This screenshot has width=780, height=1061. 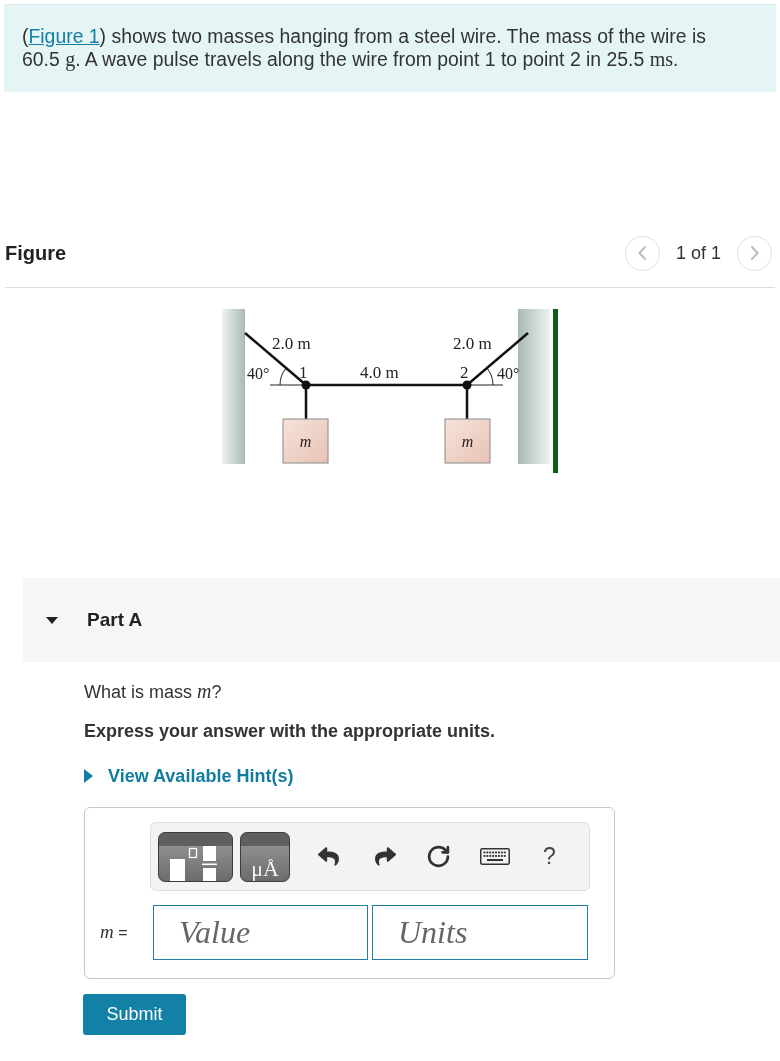 What do you see at coordinates (698, 253) in the screenshot?
I see `page-counter: 1 of 1` at bounding box center [698, 253].